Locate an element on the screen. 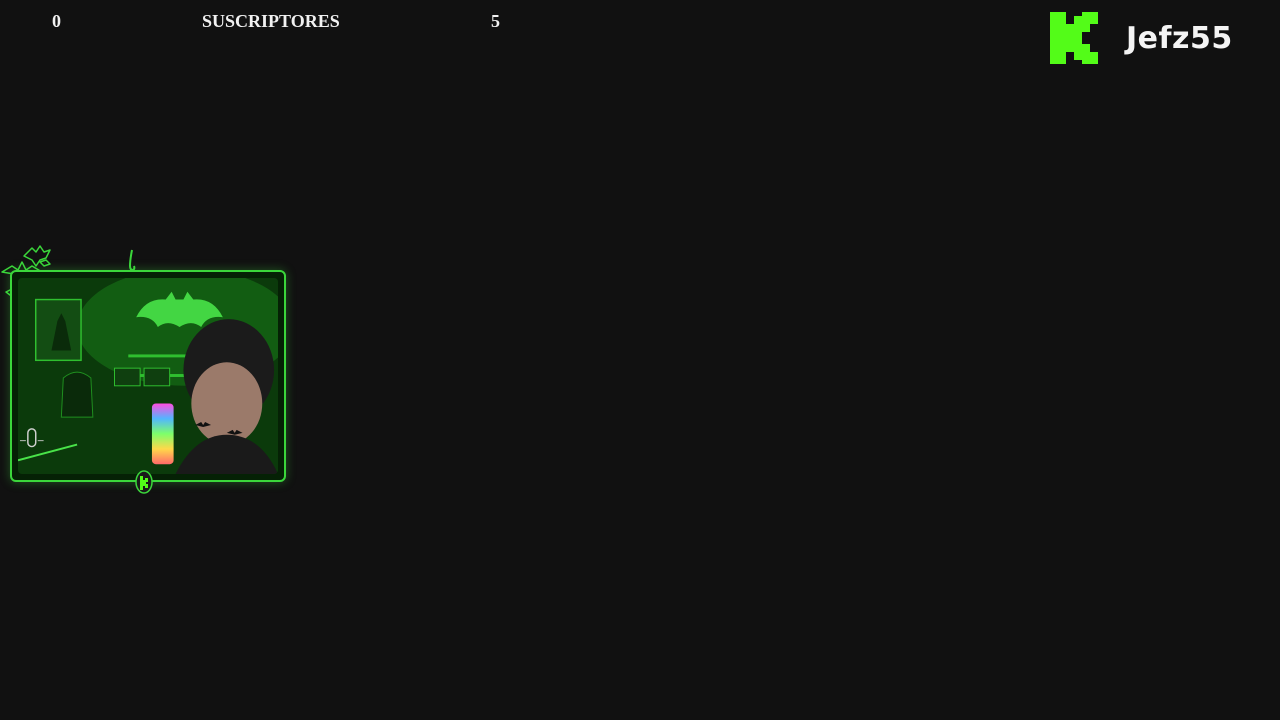  kick-logo-icon is located at coordinates (1074, 38).